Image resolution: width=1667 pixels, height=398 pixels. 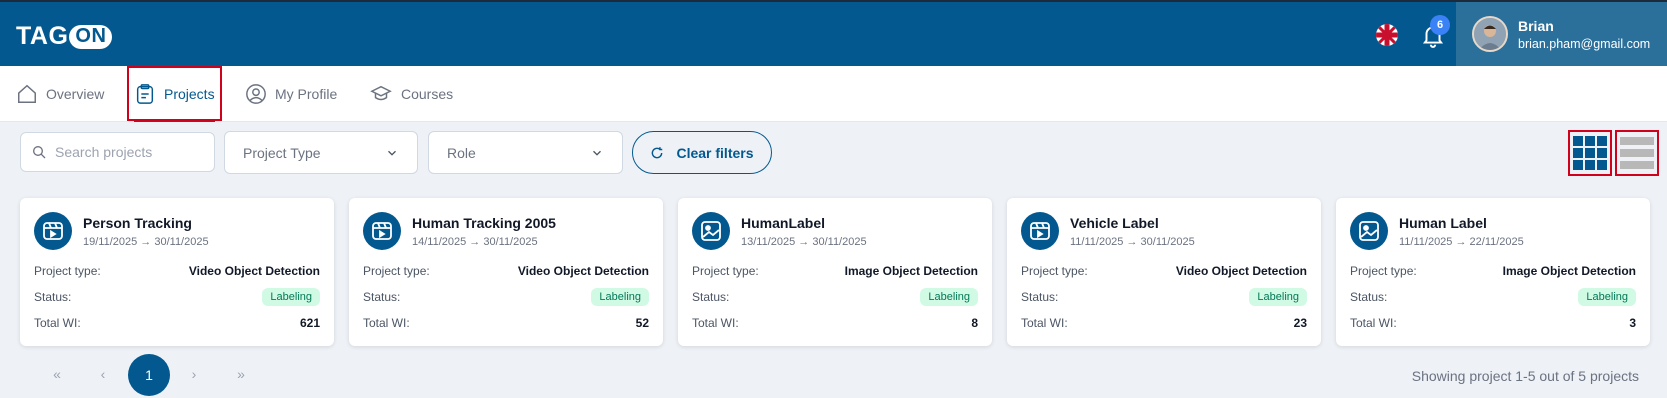 I want to click on logo-text: TAG, so click(x=42, y=36).